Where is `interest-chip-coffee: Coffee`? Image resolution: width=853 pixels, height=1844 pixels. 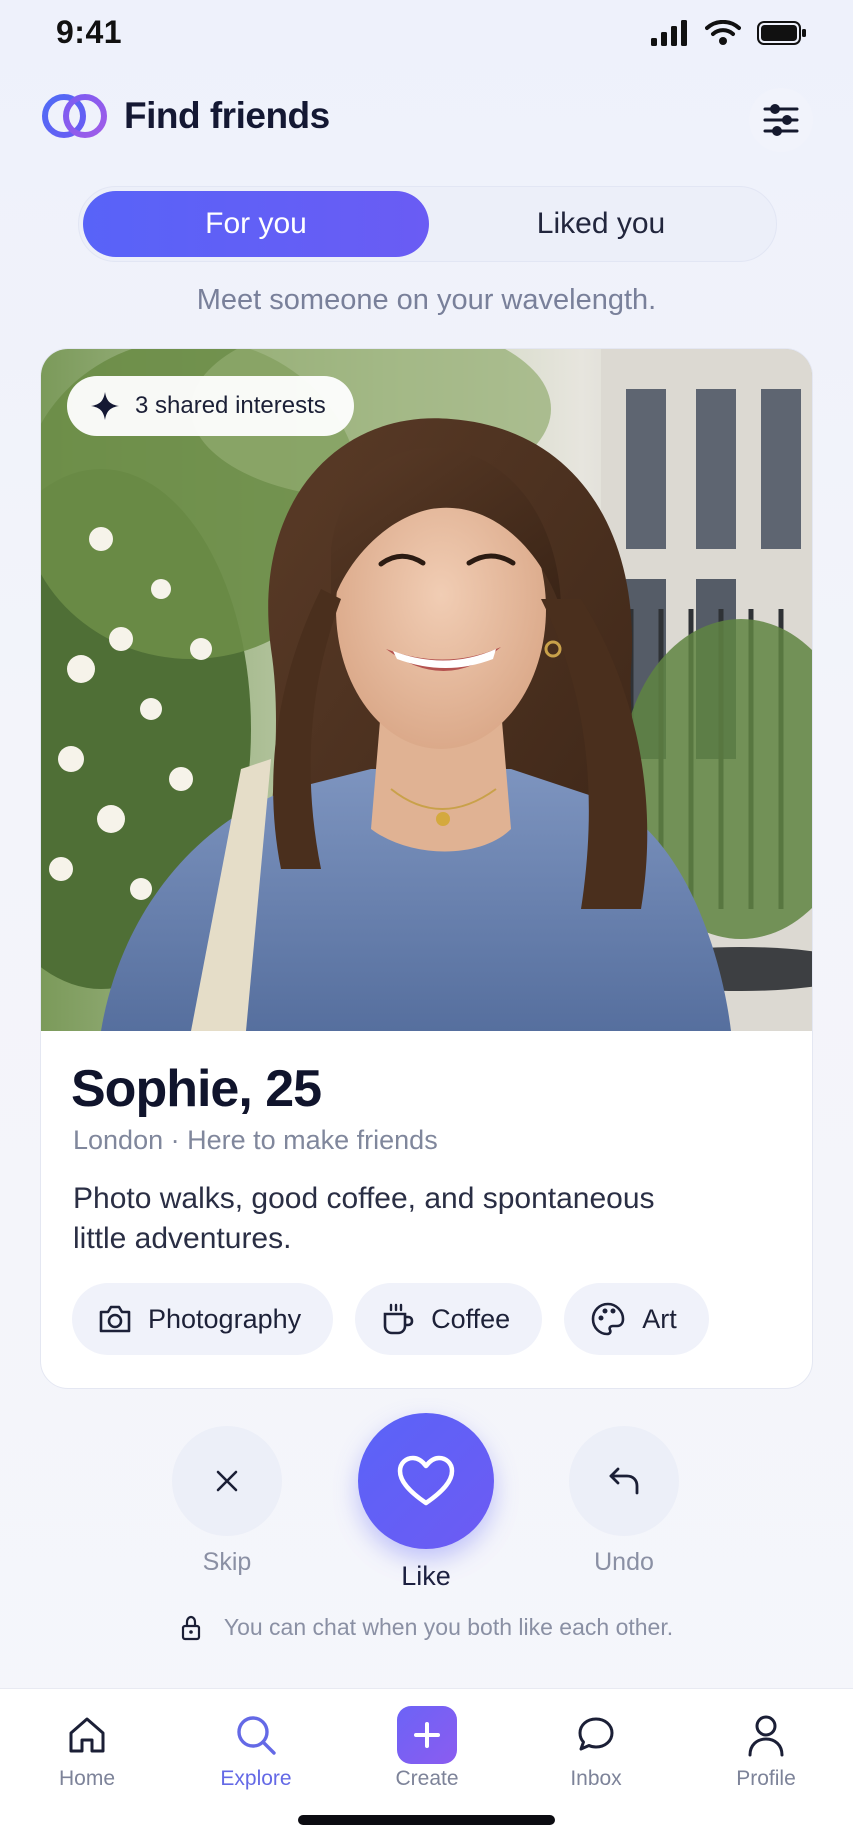 interest-chip-coffee: Coffee is located at coordinates (449, 1319).